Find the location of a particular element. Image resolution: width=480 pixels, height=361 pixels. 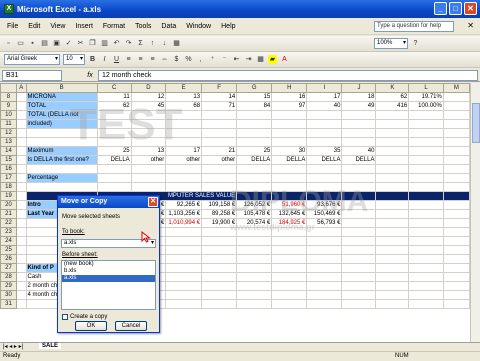

ok-button: OK is located at coordinates (91, 326).